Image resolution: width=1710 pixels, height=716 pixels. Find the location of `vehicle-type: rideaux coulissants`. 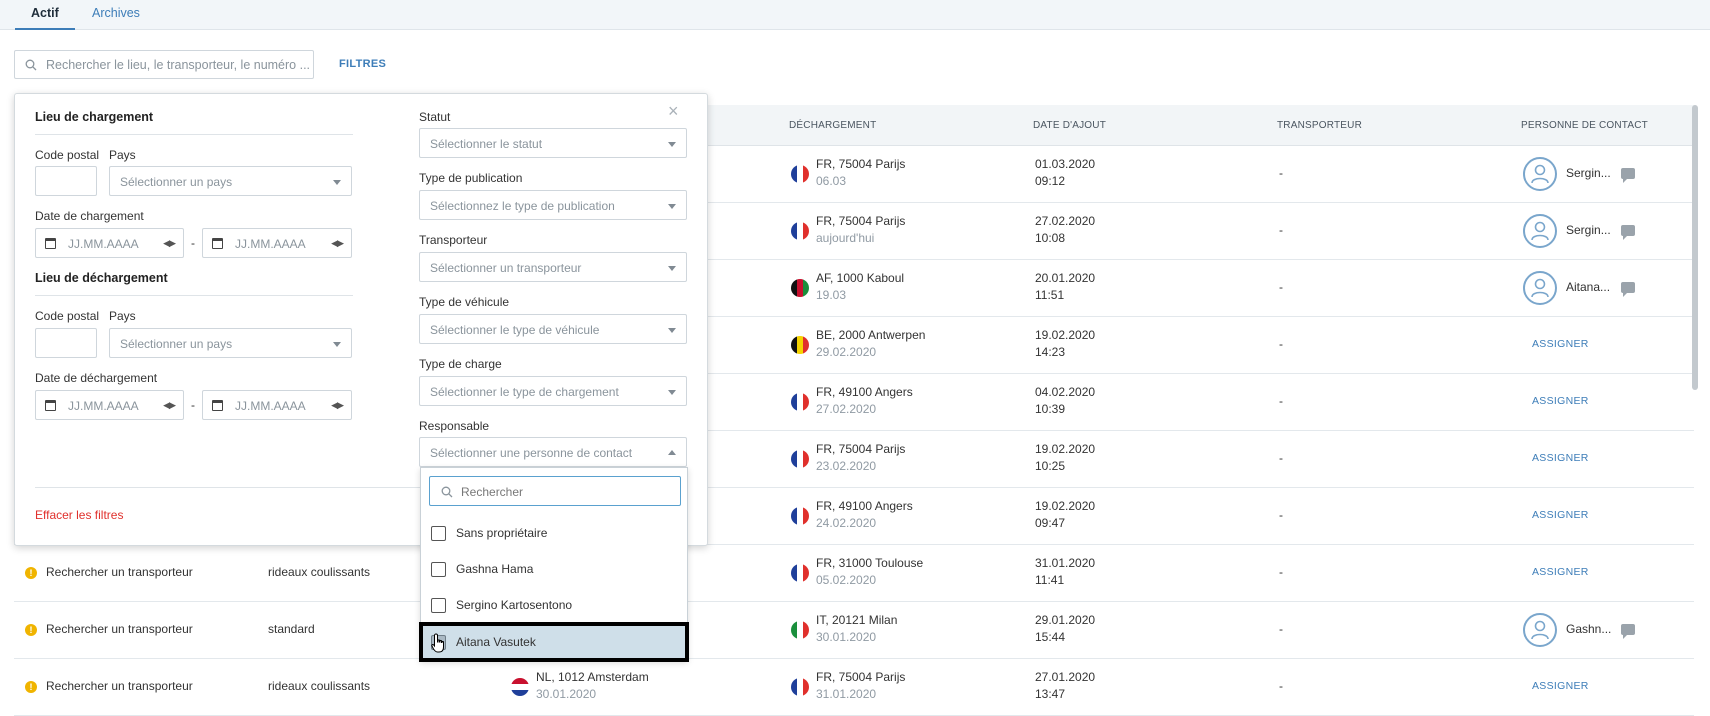

vehicle-type: rideaux coulissants is located at coordinates (319, 686).